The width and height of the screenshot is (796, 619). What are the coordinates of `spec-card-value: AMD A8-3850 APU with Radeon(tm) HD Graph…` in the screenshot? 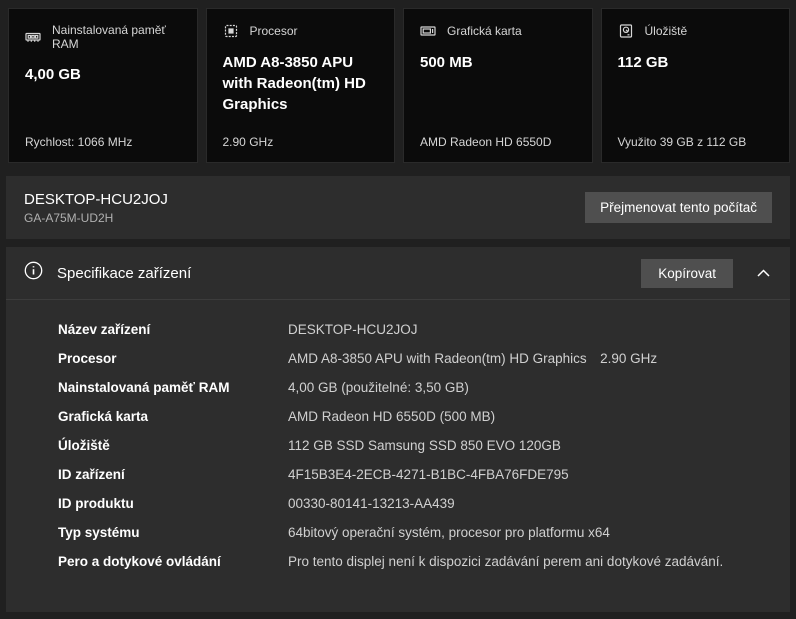 It's located at (294, 83).